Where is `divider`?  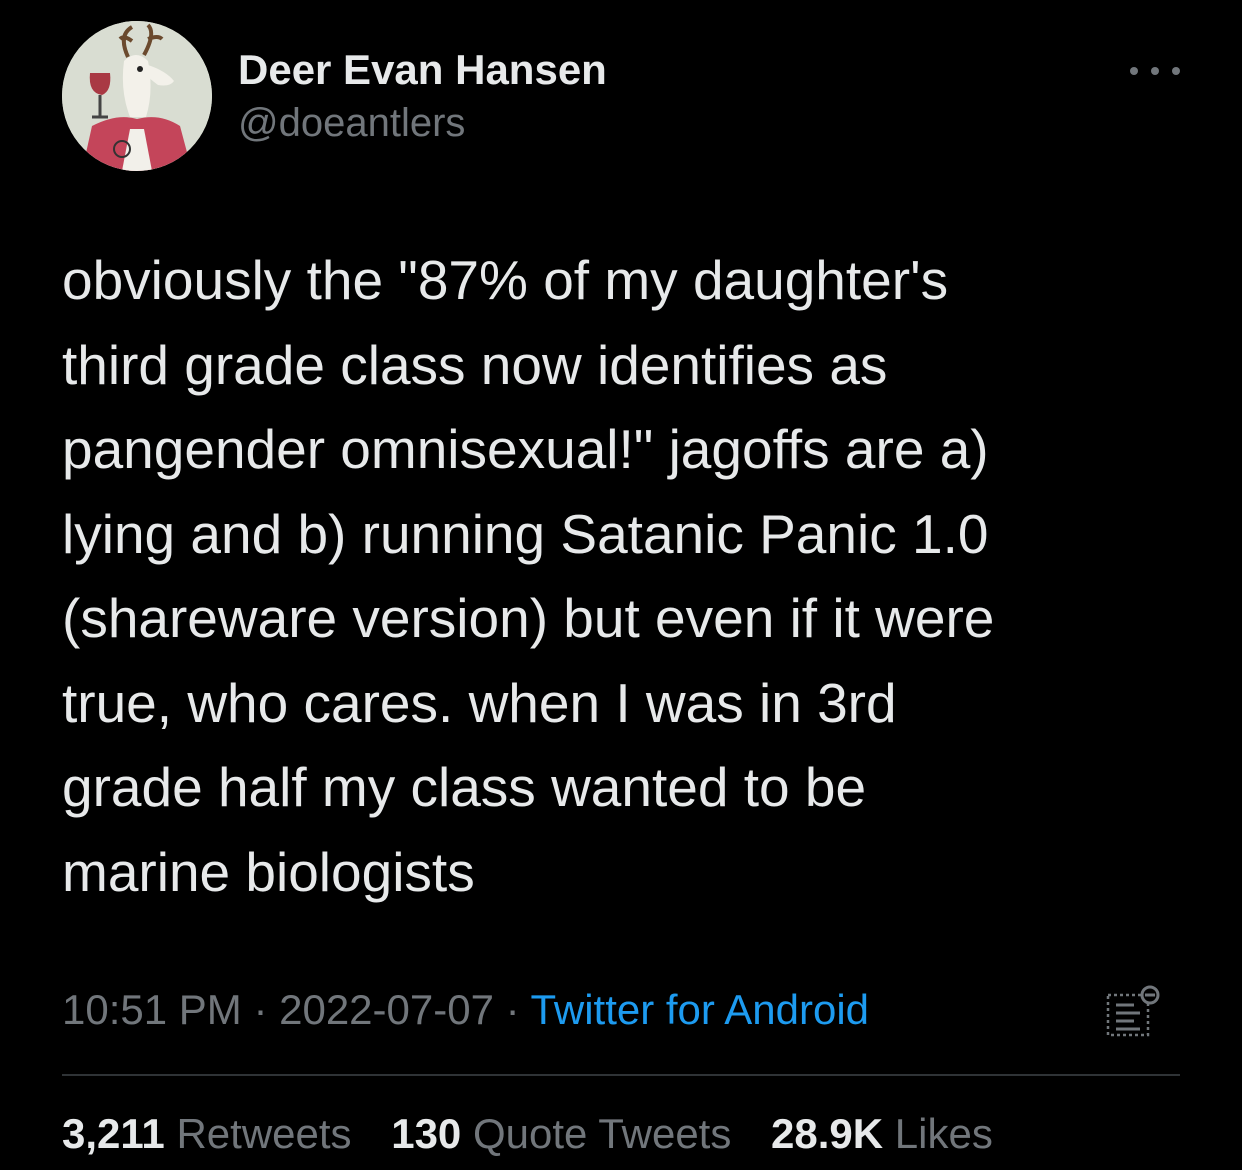
divider is located at coordinates (621, 1075).